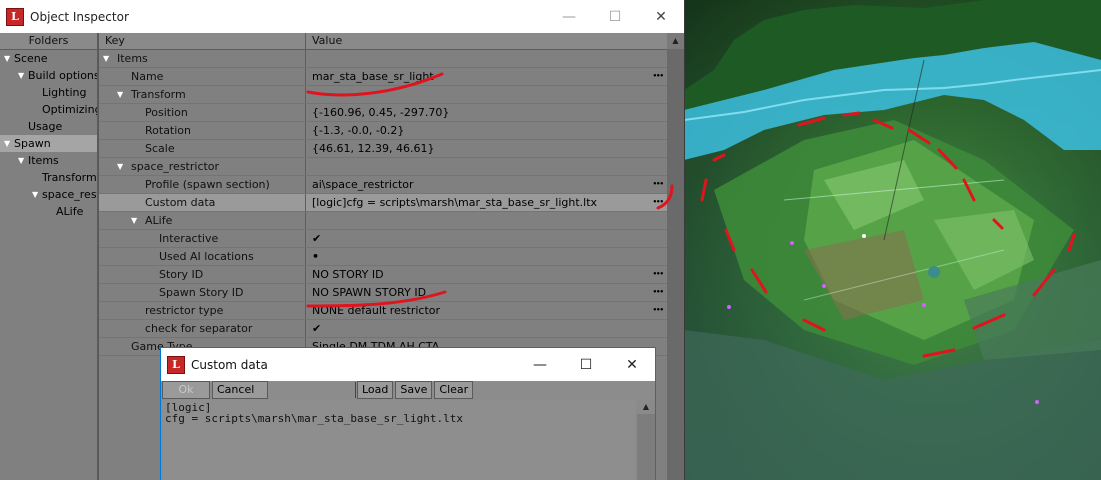 The width and height of the screenshot is (1101, 480). Describe the element at coordinates (48, 75) in the screenshot. I see `folder-item: ▼ Build options` at that location.